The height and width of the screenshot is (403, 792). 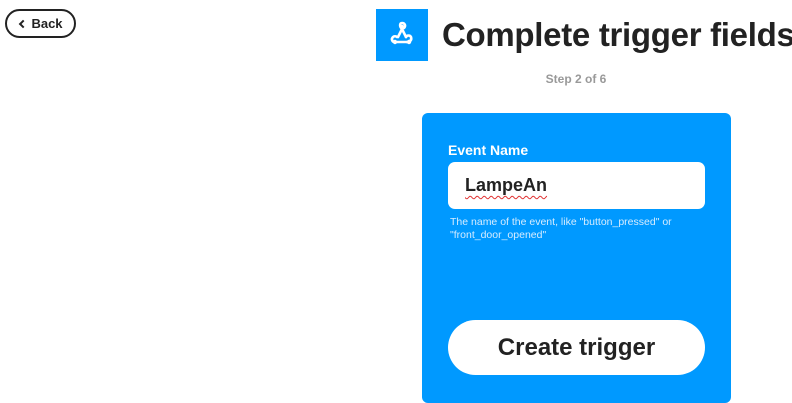 I want to click on back-button: Back, so click(x=40, y=23).